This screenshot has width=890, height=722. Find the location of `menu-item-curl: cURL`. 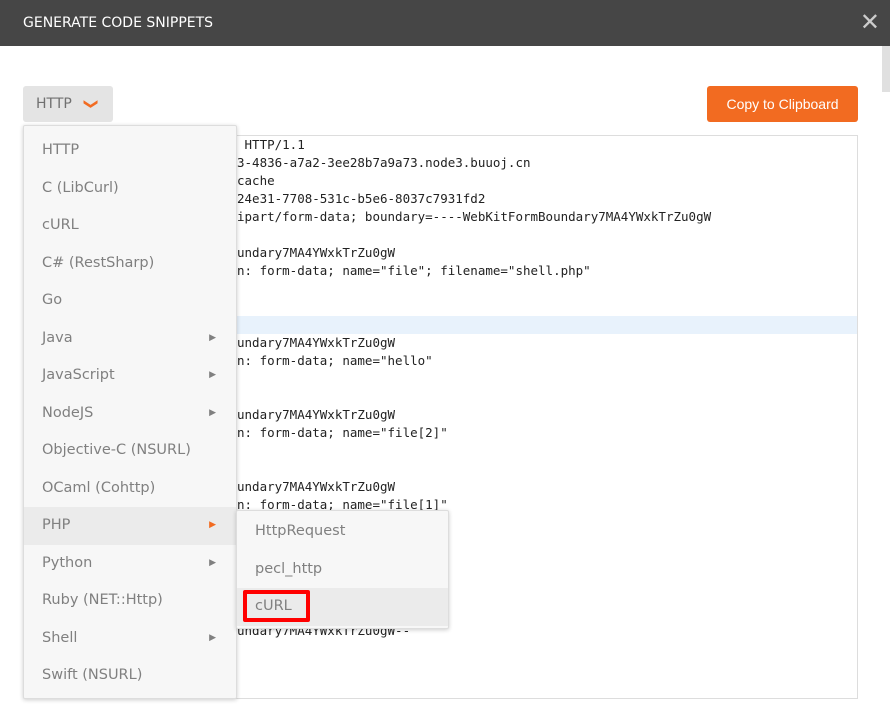

menu-item-curl: cURL is located at coordinates (130, 226).